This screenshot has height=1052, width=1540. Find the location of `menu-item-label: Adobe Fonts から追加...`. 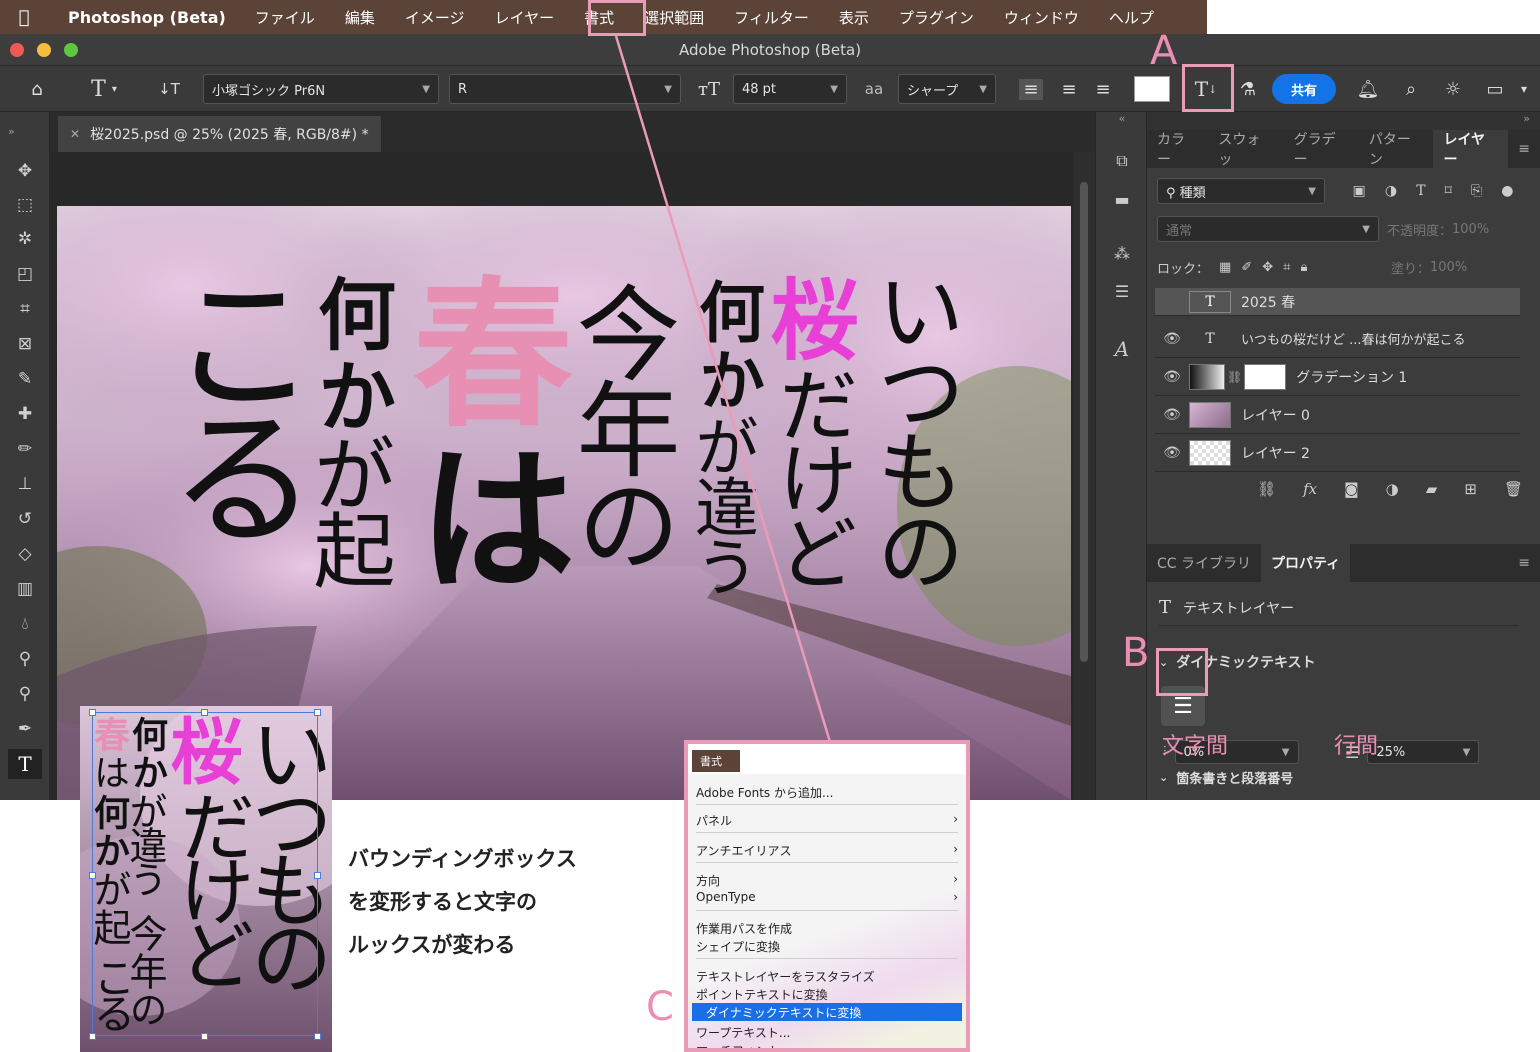

menu-item-label: Adobe Fonts から追加... is located at coordinates (765, 793).